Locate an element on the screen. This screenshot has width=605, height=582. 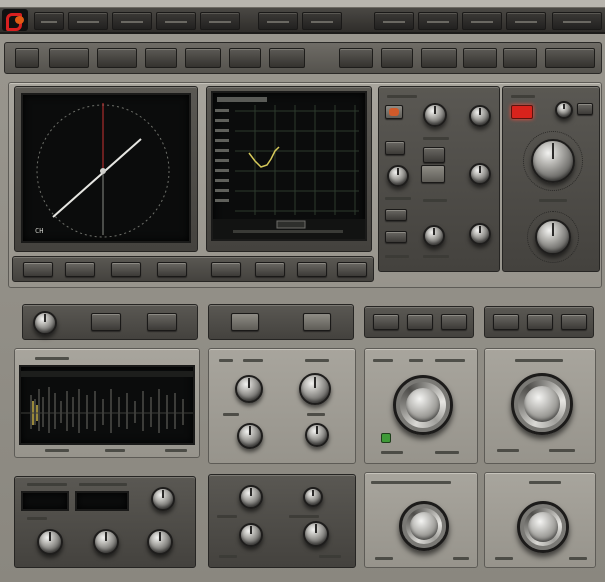
toolbar is located at coordinates (303, 58).